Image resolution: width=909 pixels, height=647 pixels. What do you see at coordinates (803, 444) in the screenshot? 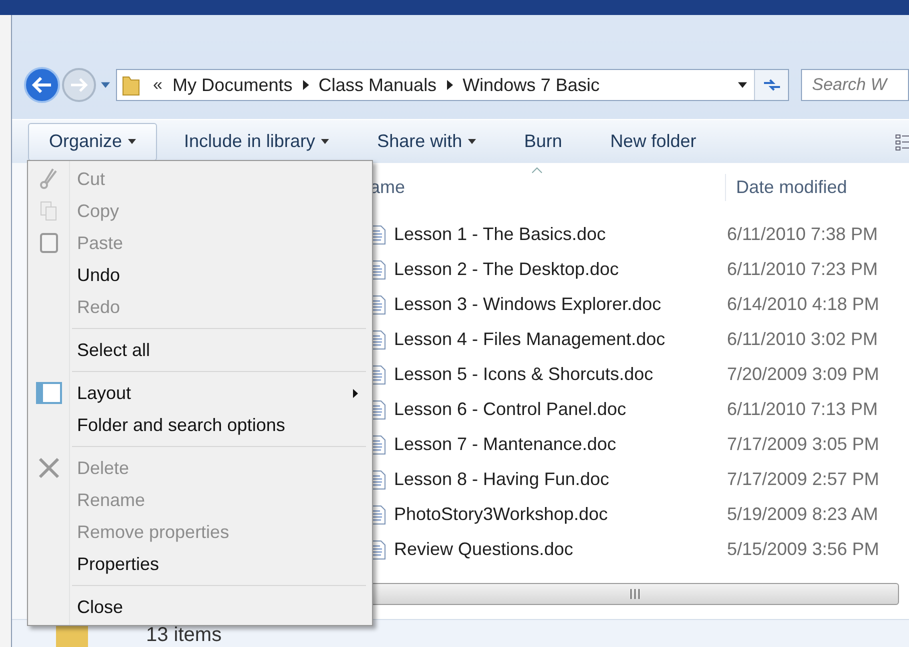
I see `date-modified: 7/17/2009 3:05 PM` at bounding box center [803, 444].